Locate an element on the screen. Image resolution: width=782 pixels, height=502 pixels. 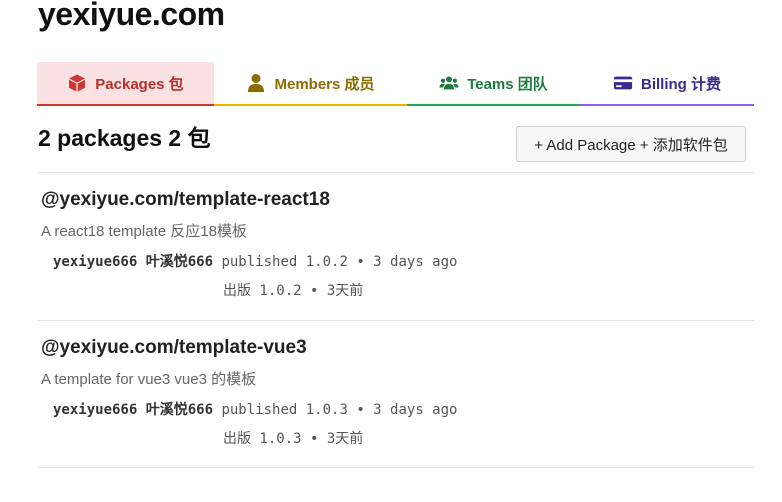
package-description: A react18 template 反应18模板 is located at coordinates (144, 231).